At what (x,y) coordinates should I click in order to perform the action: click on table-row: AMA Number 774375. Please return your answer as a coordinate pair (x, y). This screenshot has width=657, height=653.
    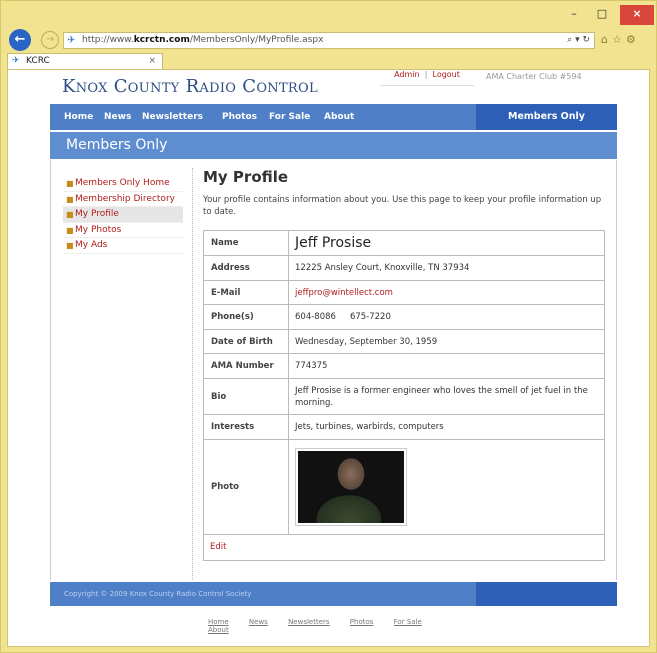
    Looking at the image, I should click on (404, 366).